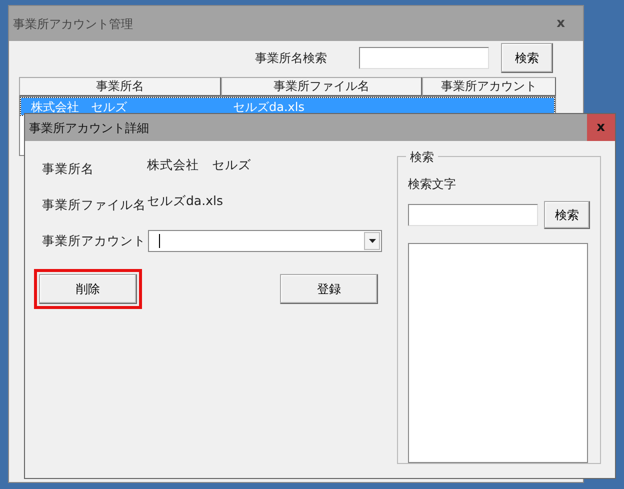  Describe the element at coordinates (88, 289) in the screenshot. I see `action-button: 削除` at that location.